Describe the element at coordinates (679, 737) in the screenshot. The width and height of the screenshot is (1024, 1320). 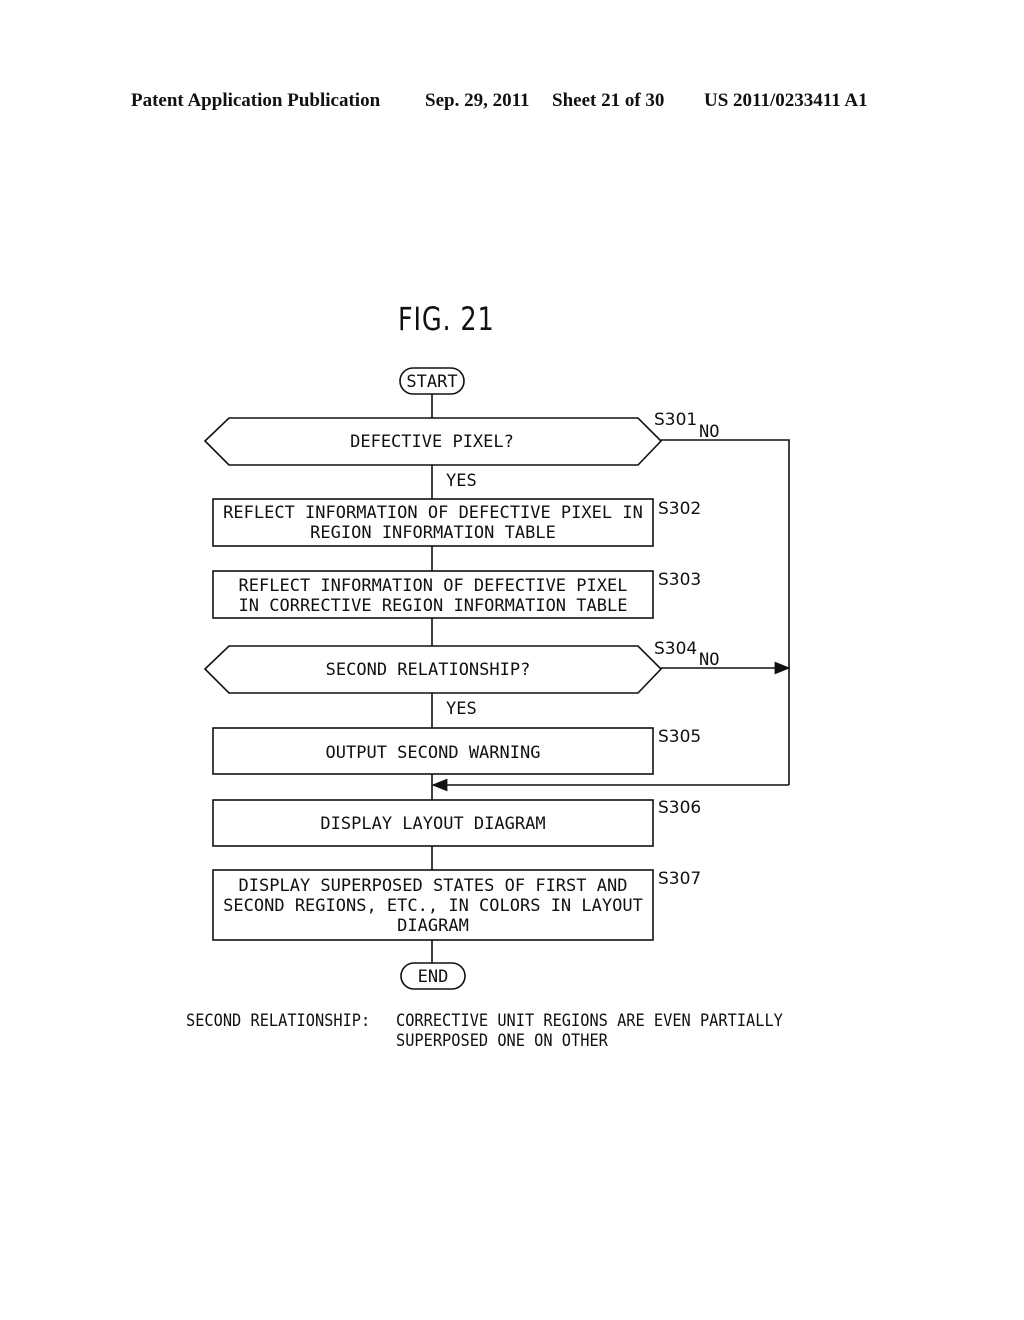
I see `step-id-s305: S305` at that location.